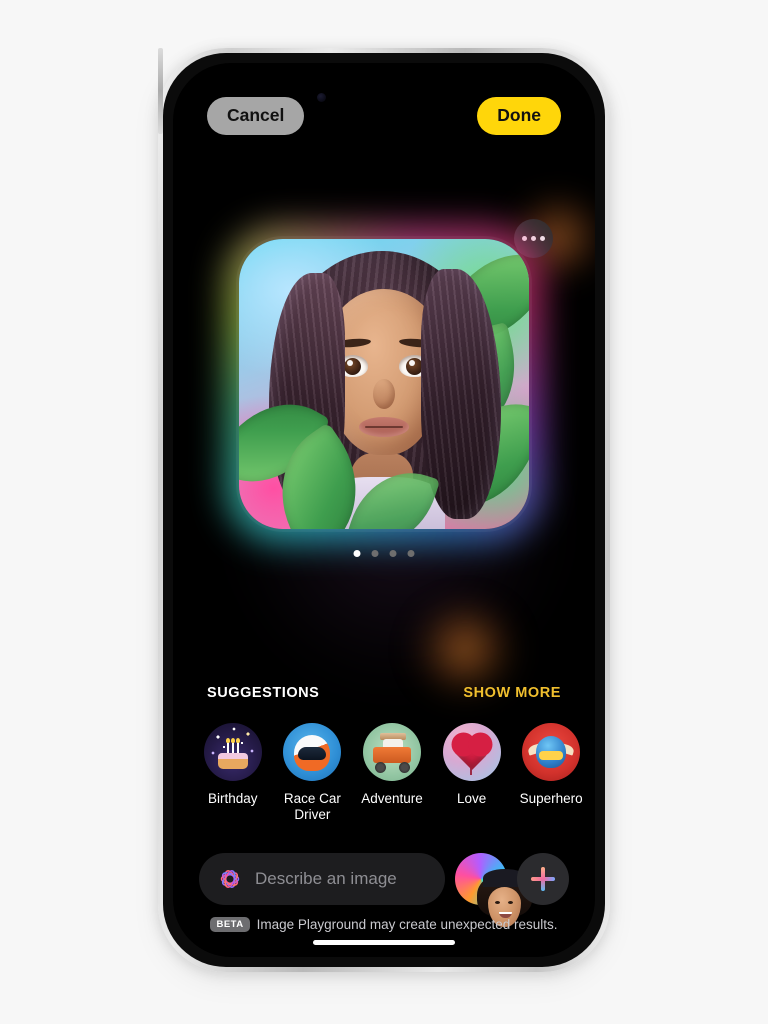 This screenshot has width=768, height=1024. Describe the element at coordinates (391, 752) in the screenshot. I see `off-road-truck-icon` at that location.